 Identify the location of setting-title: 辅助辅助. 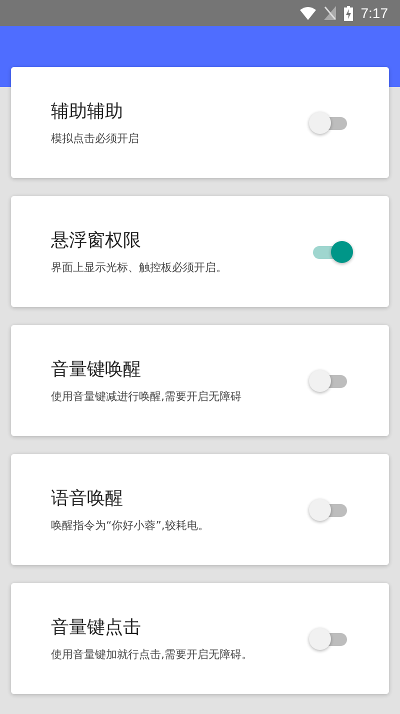
(87, 111).